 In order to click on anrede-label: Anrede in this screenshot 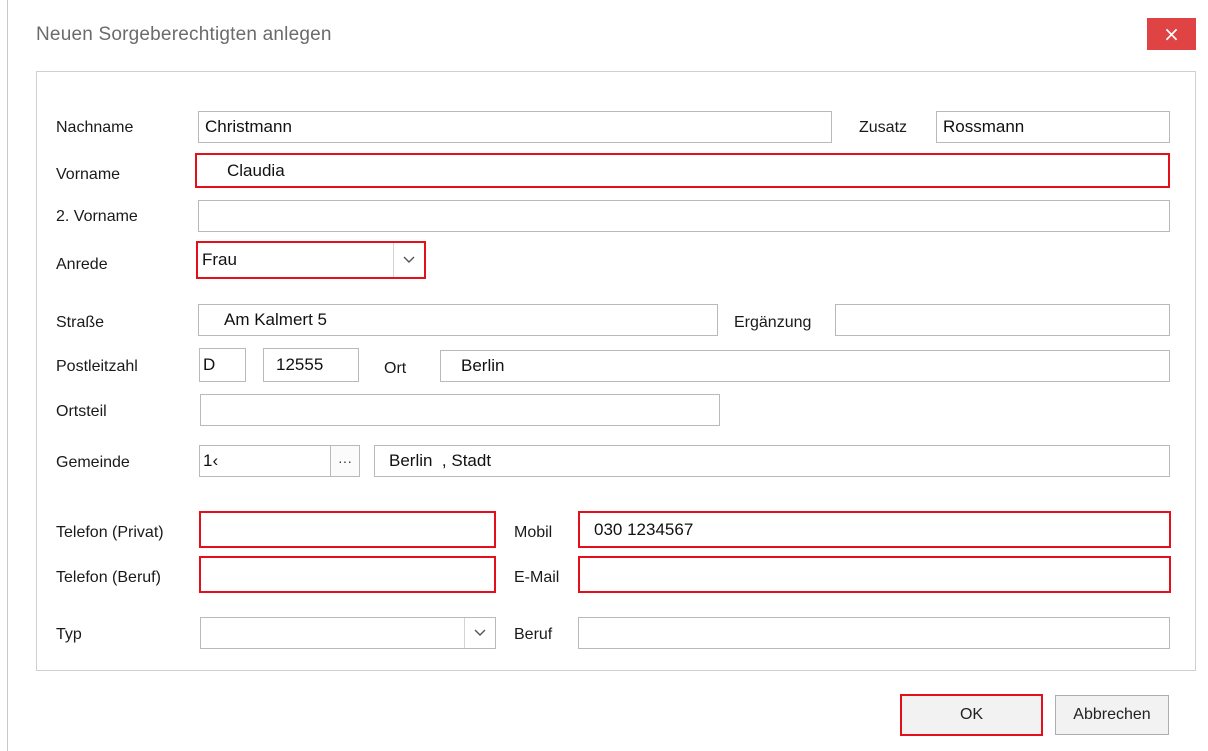, I will do `click(82, 264)`.